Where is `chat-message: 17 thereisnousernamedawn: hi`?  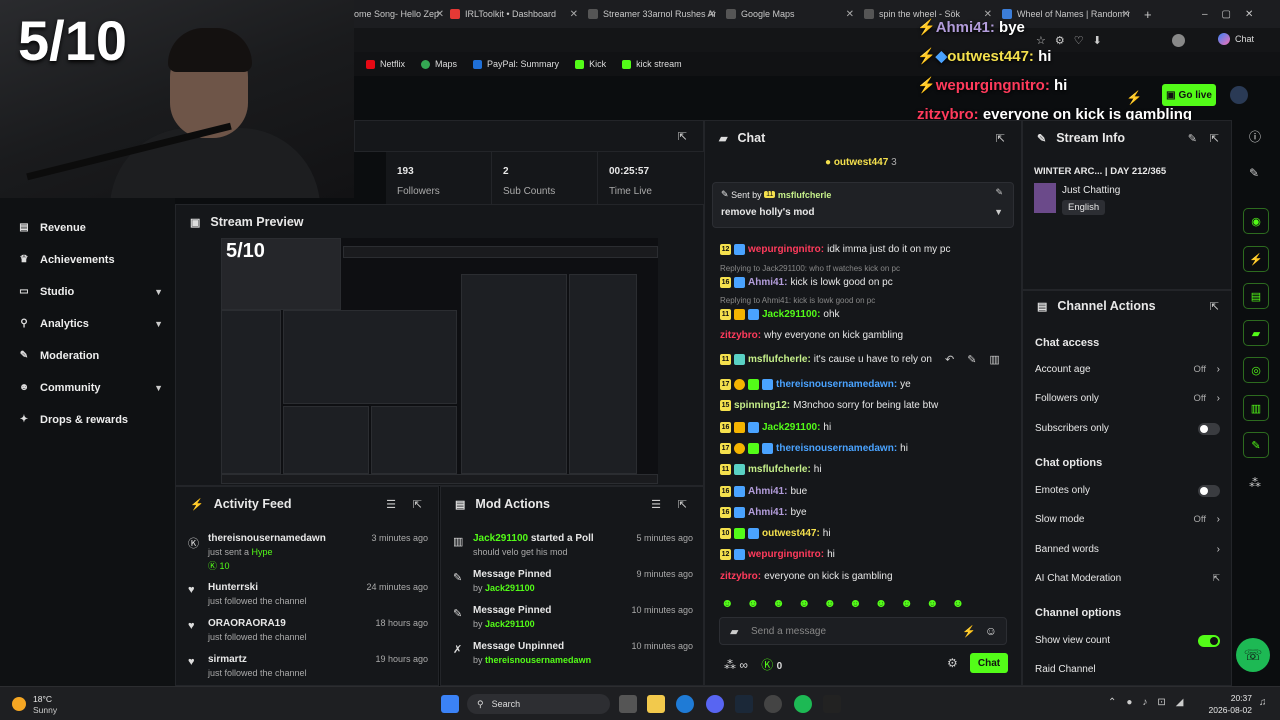 chat-message: 17 thereisnousernamedawn: hi is located at coordinates (863, 448).